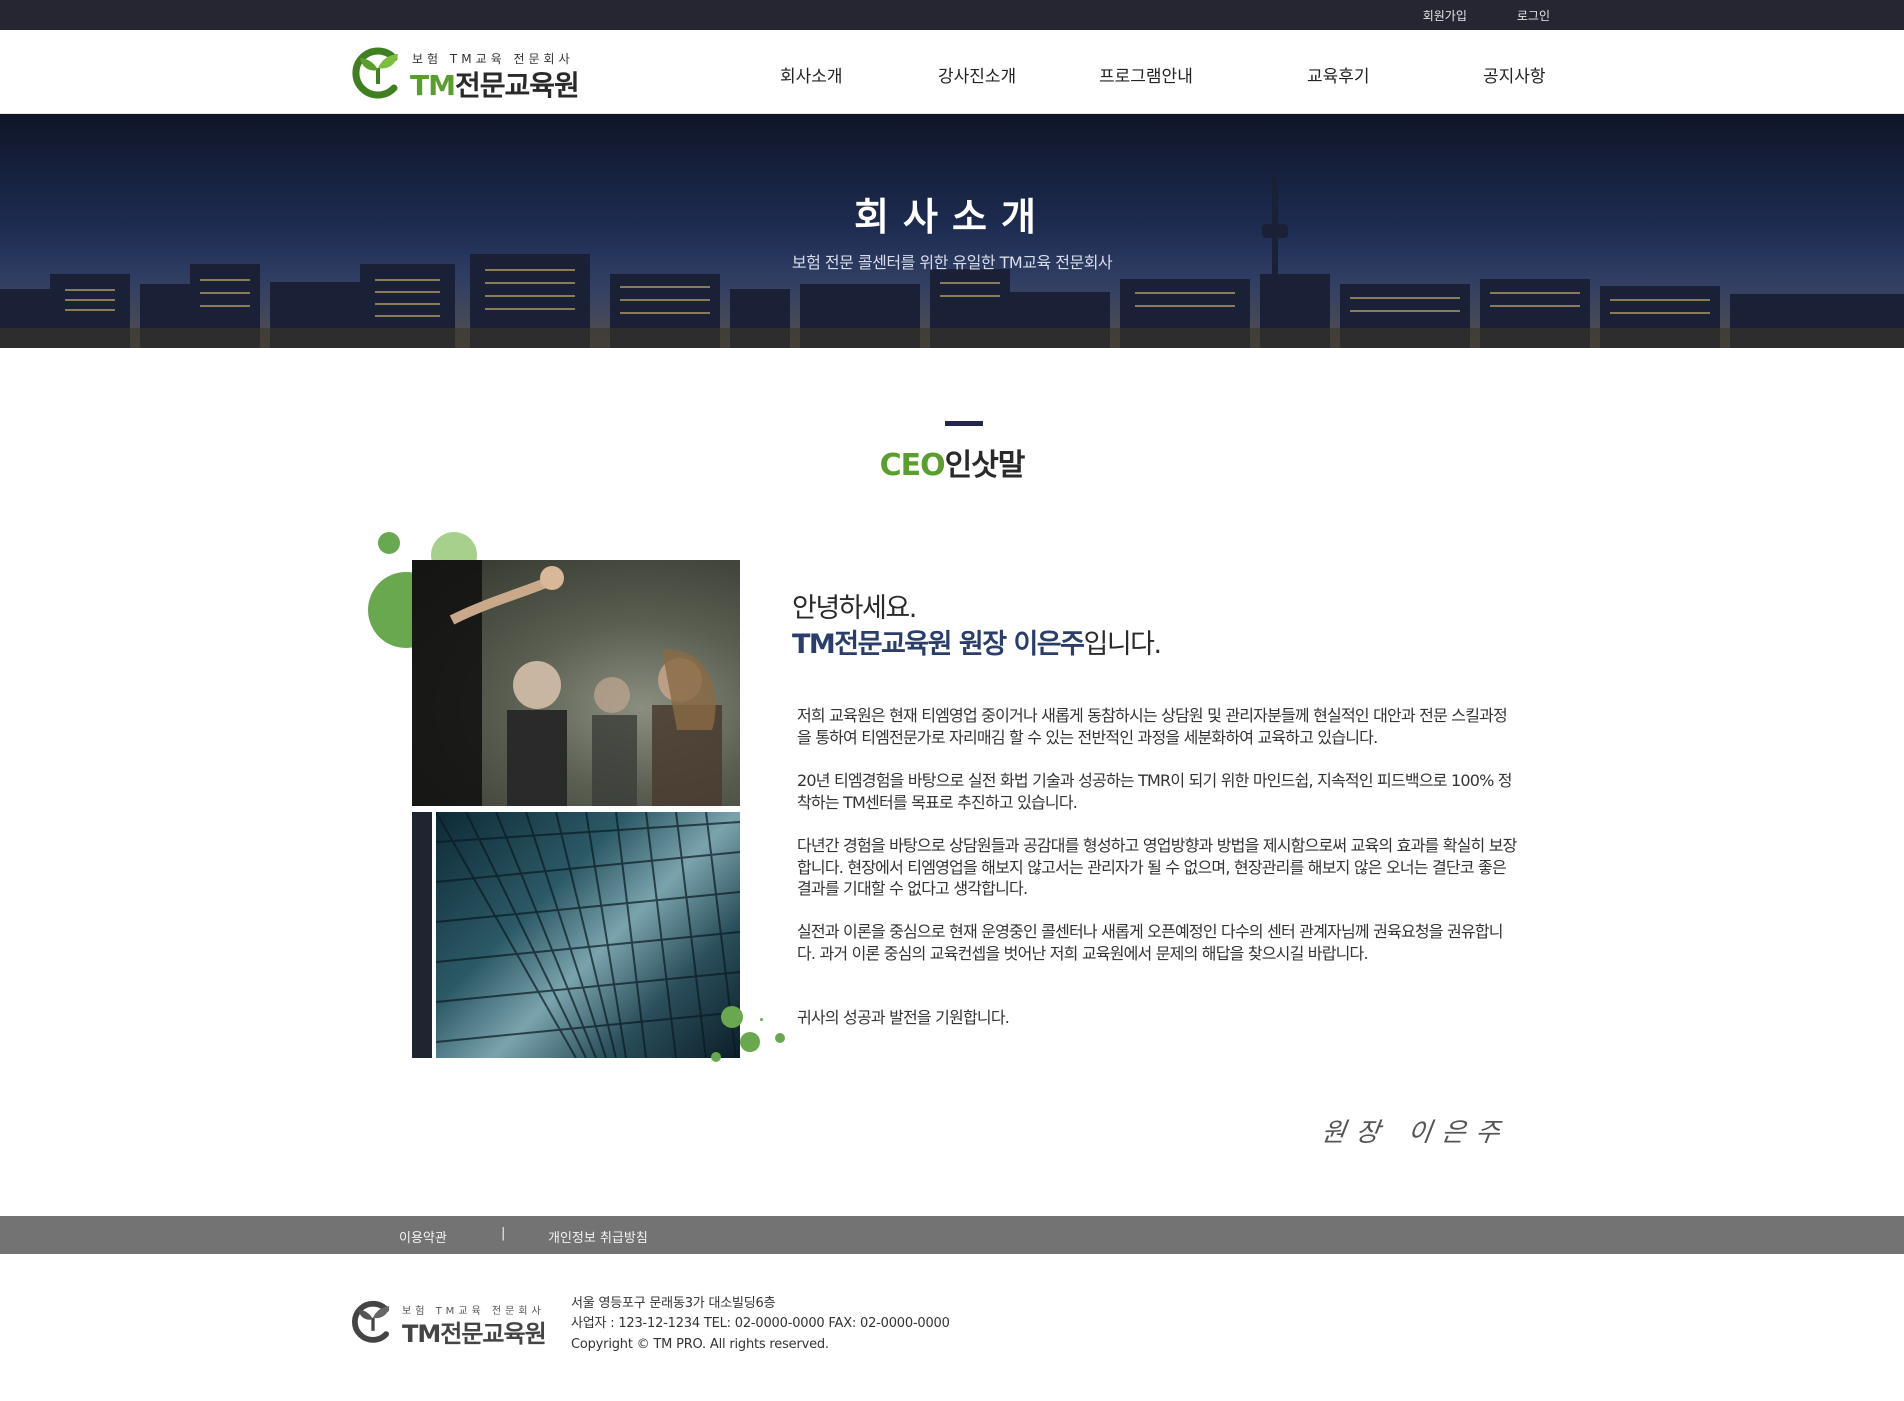 This screenshot has width=1904, height=1401. What do you see at coordinates (371, 1321) in the screenshot?
I see `footer-logo-sprout-icon` at bounding box center [371, 1321].